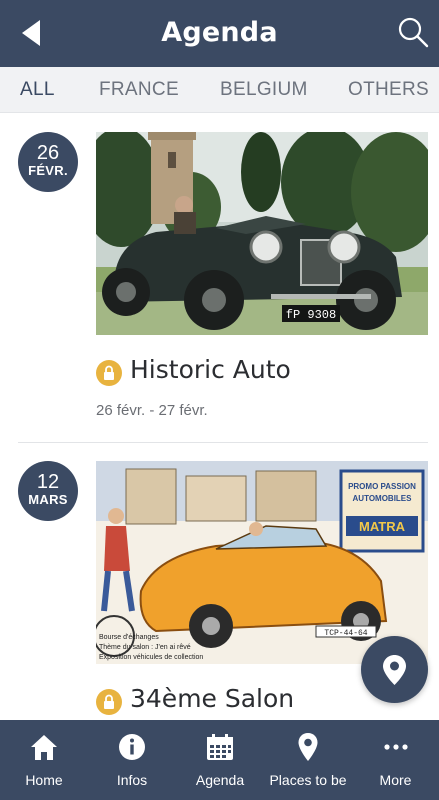 This screenshot has width=439, height=800. I want to click on event-title: Historic Auto, so click(210, 369).